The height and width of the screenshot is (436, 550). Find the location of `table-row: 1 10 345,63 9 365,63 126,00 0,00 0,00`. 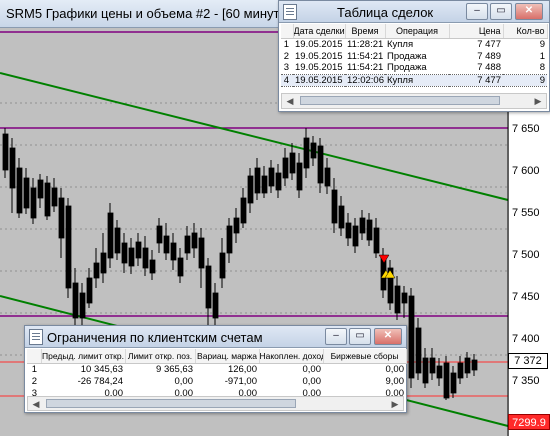

table-row: 1 10 345,63 9 365,63 126,00 0,00 0,00 is located at coordinates (216, 369).